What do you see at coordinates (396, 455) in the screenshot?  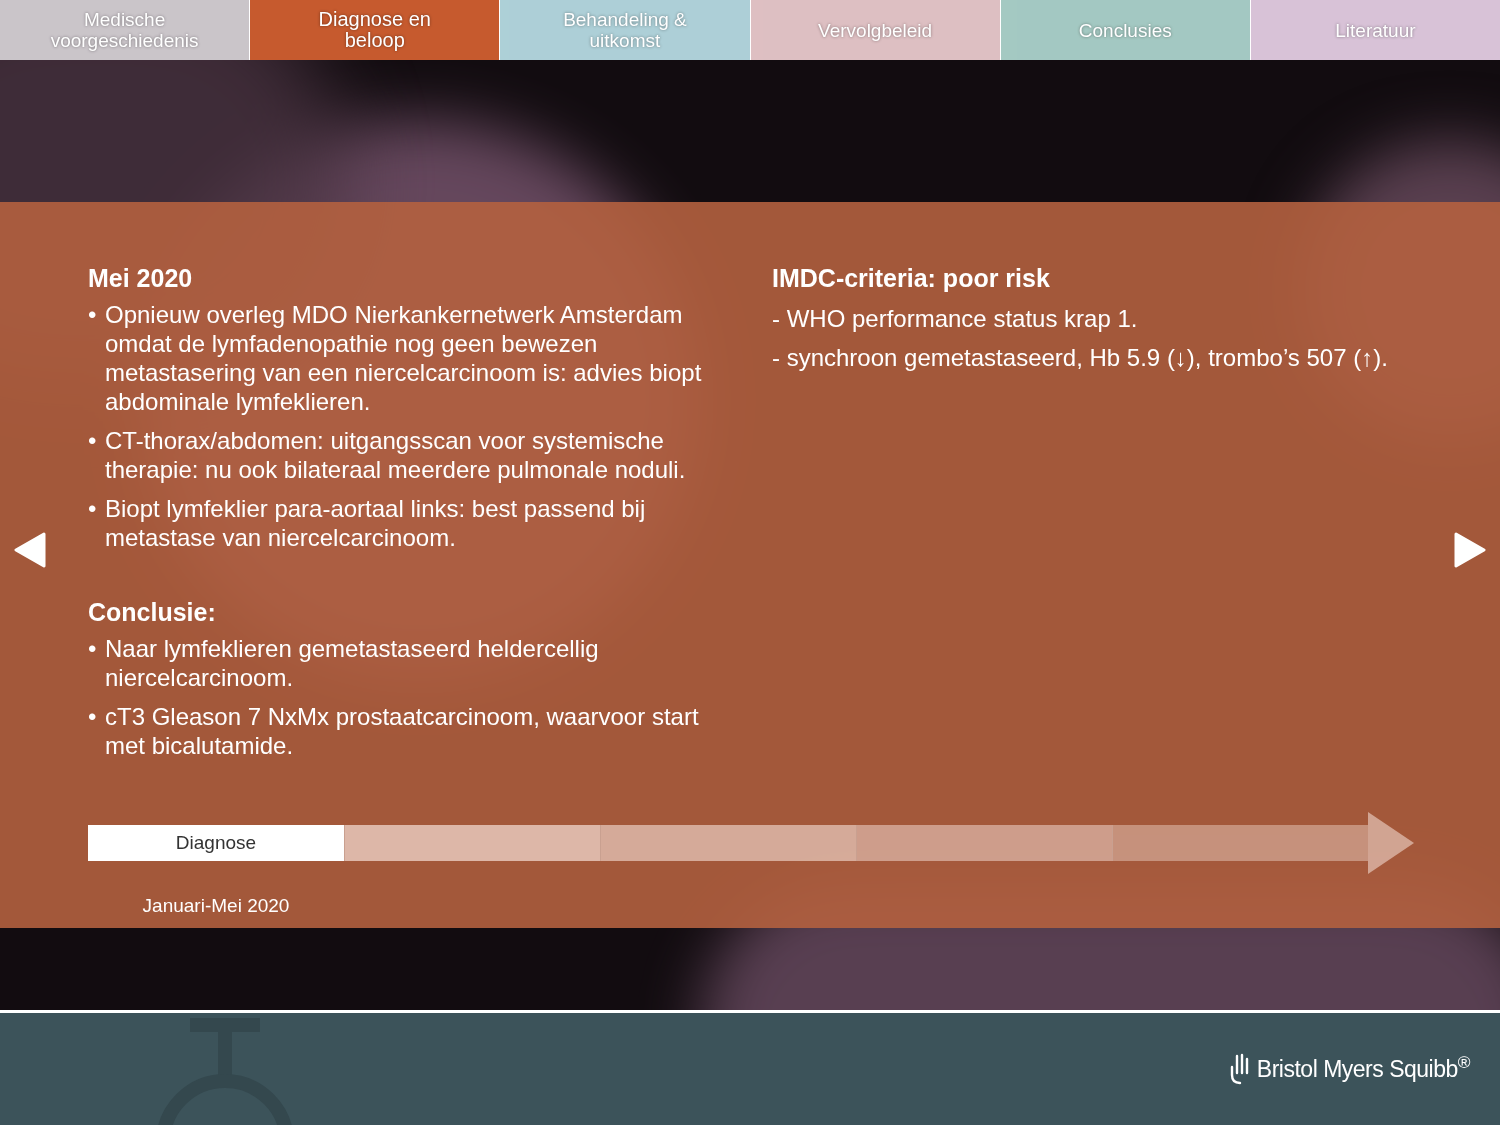 I see `bullet-text: CT-thorax/abdomen: uitgangsscan voor systemische therapie: nu ook bilateraal meerdere pulmonale noduli.` at bounding box center [396, 455].